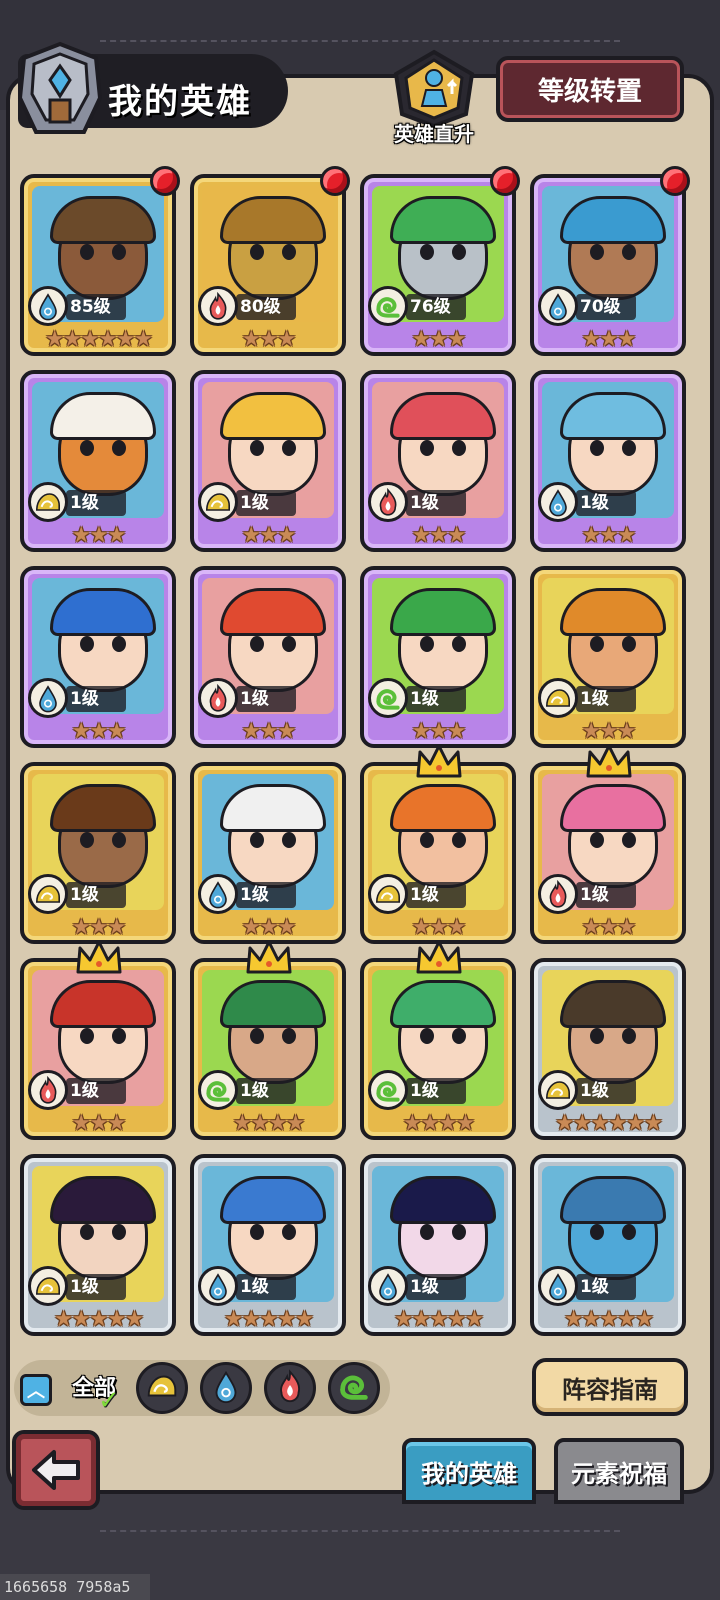 This screenshot has width=720, height=1600. What do you see at coordinates (619, 1471) in the screenshot?
I see `tab-element-blessing: 元素祝福` at bounding box center [619, 1471].